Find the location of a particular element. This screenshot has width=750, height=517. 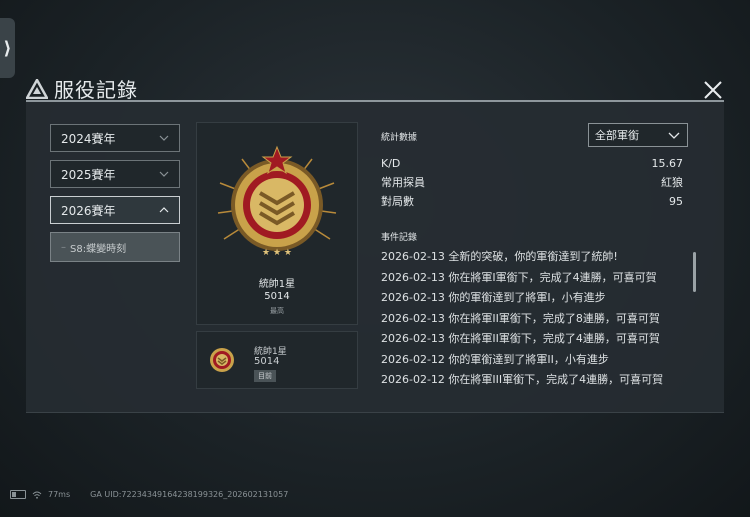

rank-medal-icon: ★ ★ ★ is located at coordinates (277, 201).